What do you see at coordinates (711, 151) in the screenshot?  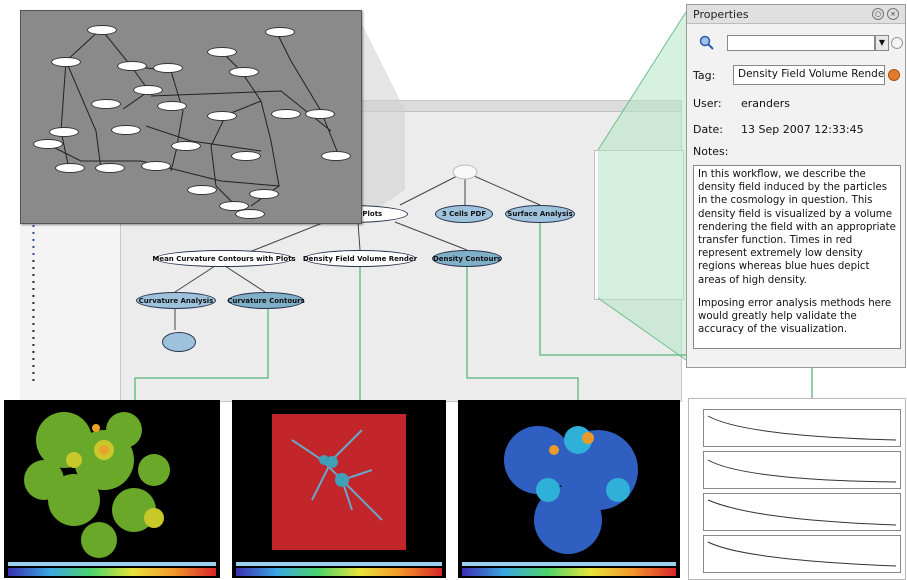 I see `notes-label: Notes:` at bounding box center [711, 151].